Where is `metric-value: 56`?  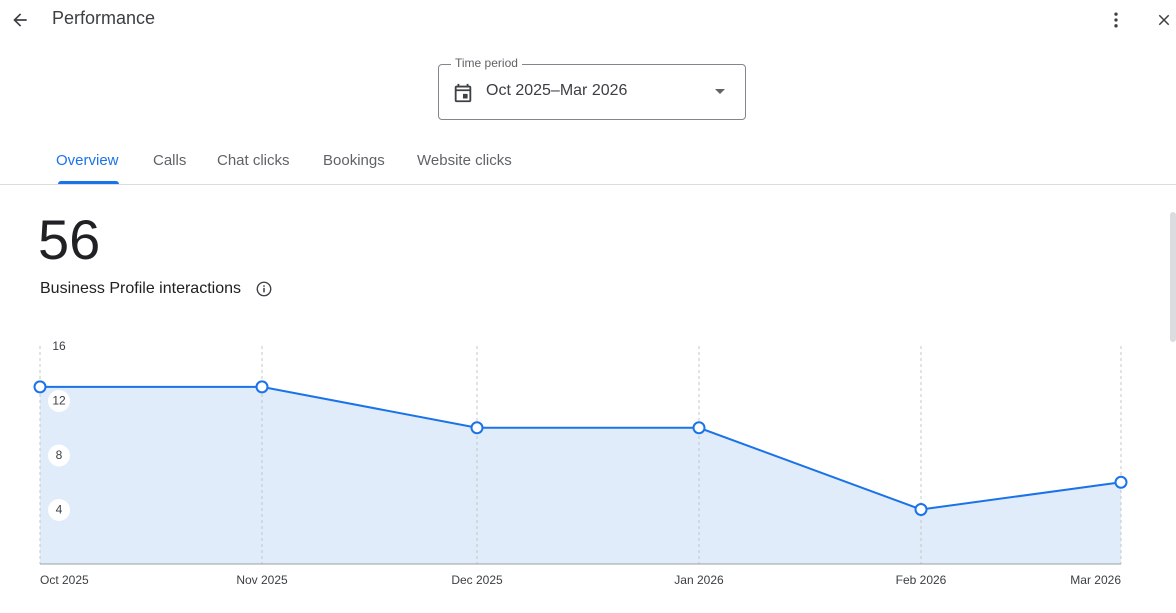 metric-value: 56 is located at coordinates (69, 239).